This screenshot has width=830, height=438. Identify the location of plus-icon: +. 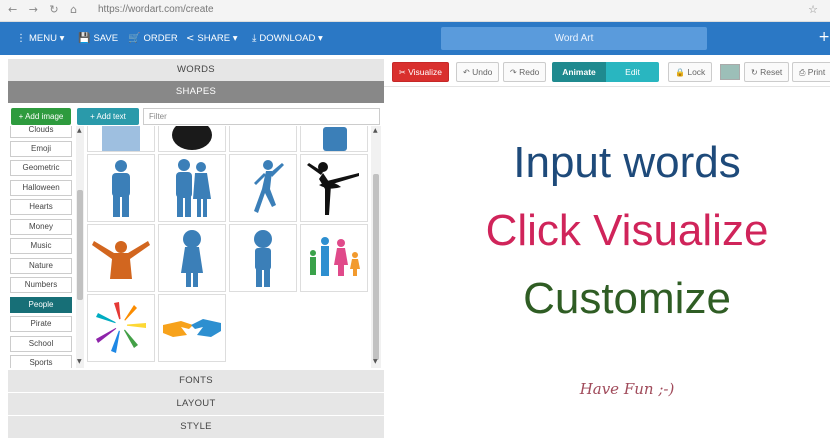
(824, 37).